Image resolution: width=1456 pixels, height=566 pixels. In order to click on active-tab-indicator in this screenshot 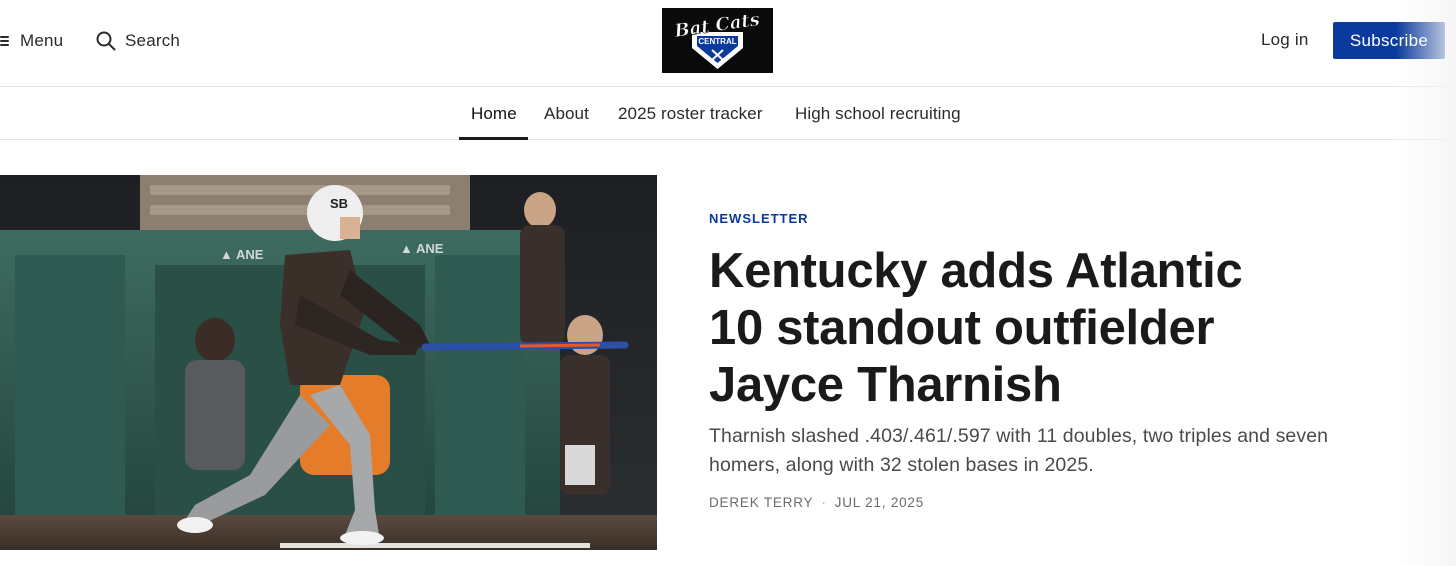, I will do `click(493, 138)`.